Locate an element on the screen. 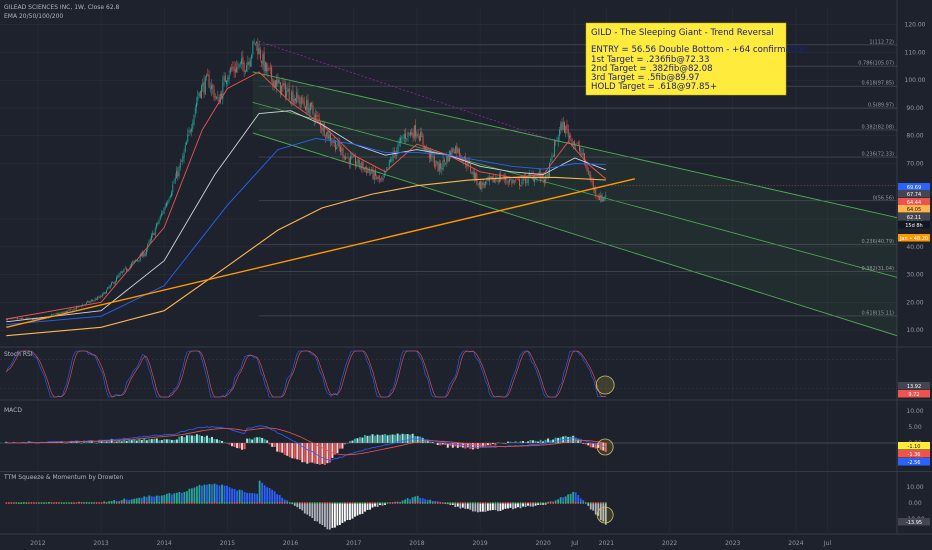  macd-value-text: -2.56 is located at coordinates (914, 463).